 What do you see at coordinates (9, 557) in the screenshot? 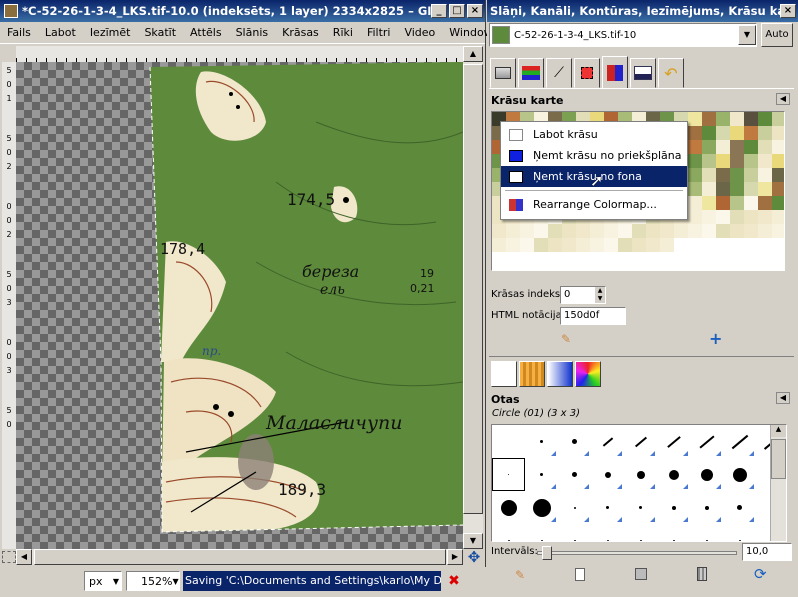
I see `quick-mask-icon` at bounding box center [9, 557].